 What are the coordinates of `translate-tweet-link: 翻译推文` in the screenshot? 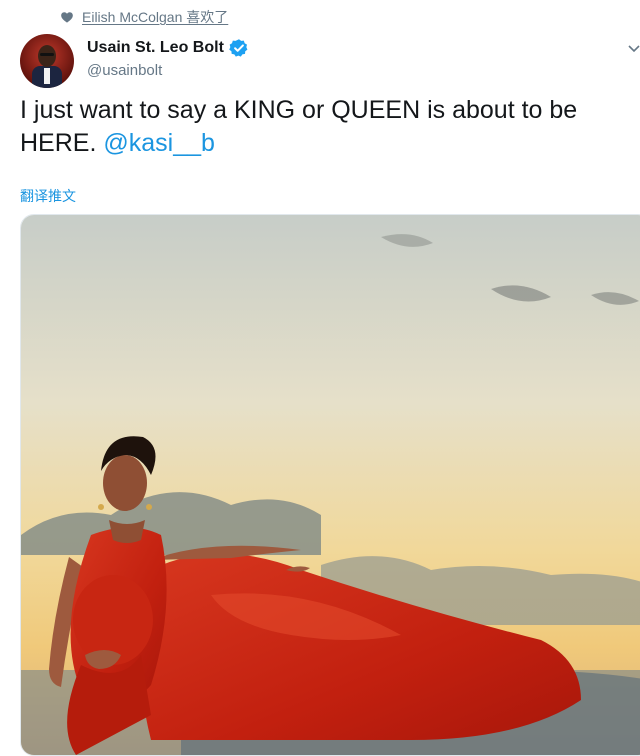 It's located at (48, 196).